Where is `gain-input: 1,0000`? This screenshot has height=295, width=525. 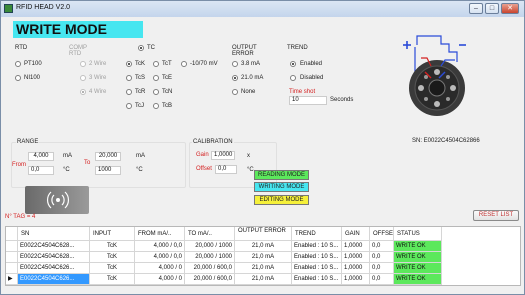
gain-input: 1,0000 is located at coordinates (223, 155).